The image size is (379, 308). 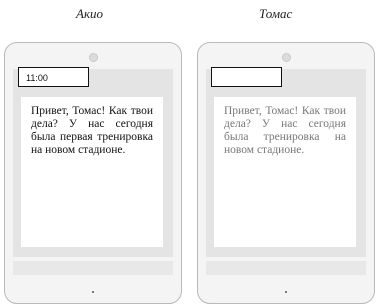 I want to click on time-display: 11:00, so click(x=53, y=77).